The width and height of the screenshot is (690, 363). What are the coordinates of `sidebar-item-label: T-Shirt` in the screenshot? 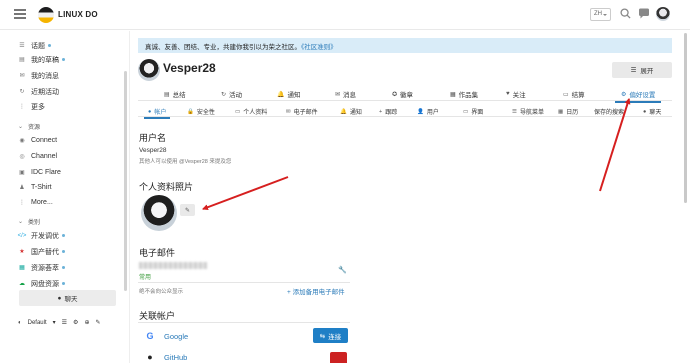 It's located at (41, 187).